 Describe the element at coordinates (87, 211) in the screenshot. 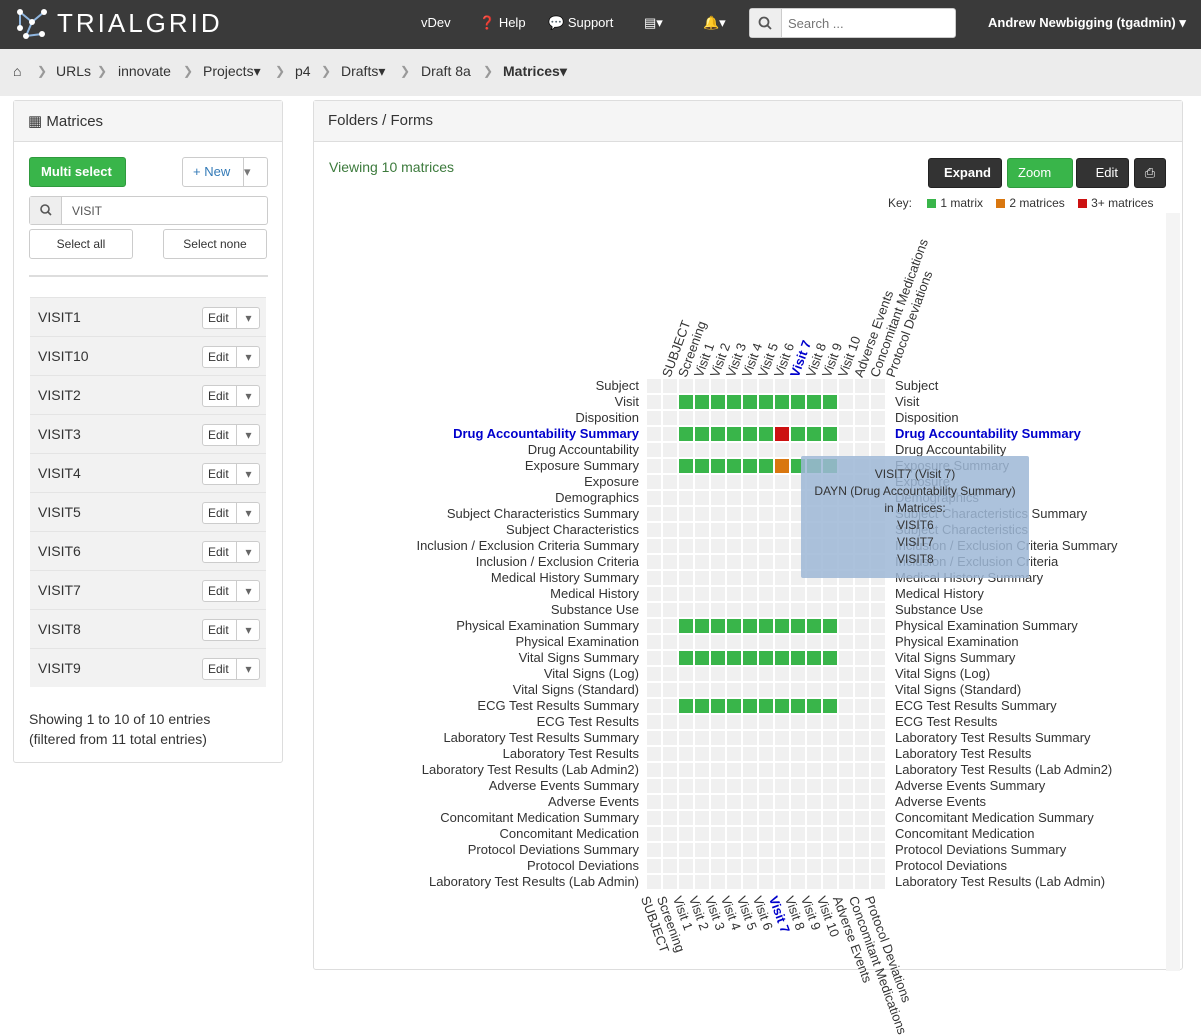

I see `matrix-filter-input: VISIT` at that location.